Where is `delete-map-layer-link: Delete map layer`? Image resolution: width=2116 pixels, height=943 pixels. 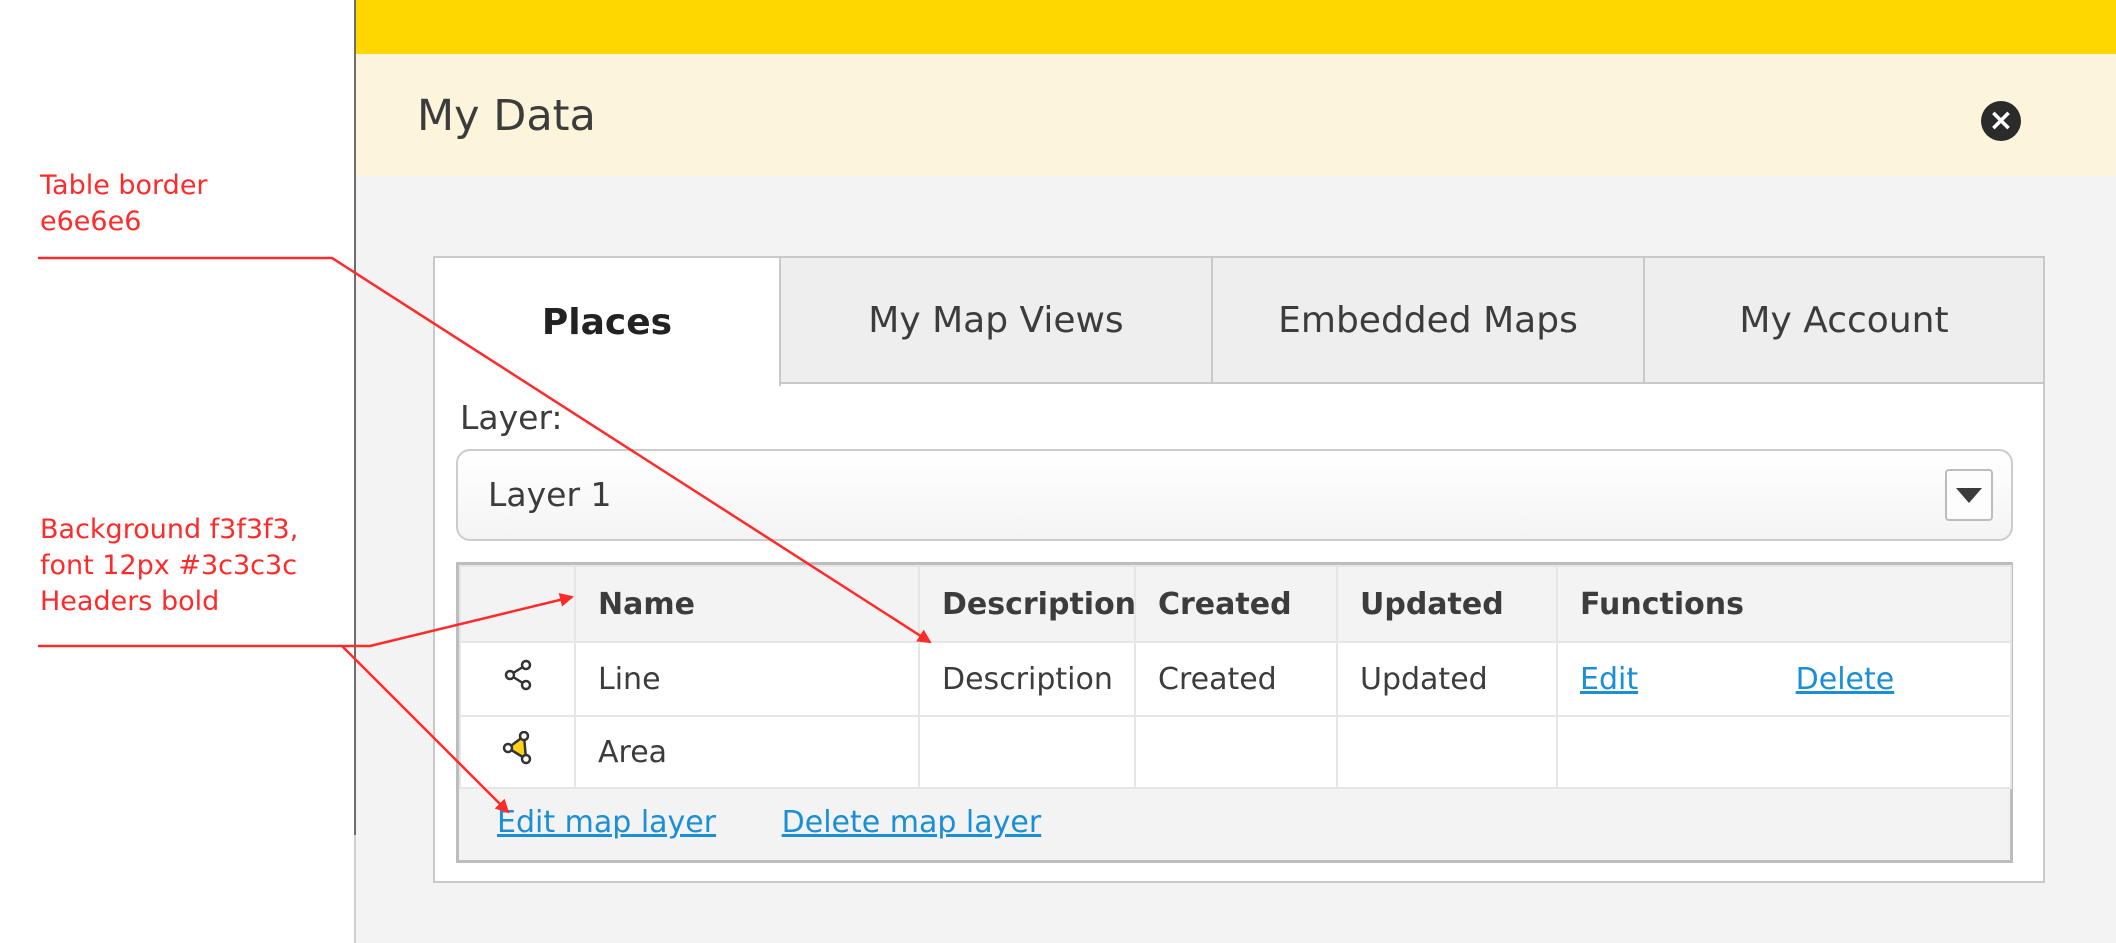
delete-map-layer-link: Delete map layer is located at coordinates (912, 822).